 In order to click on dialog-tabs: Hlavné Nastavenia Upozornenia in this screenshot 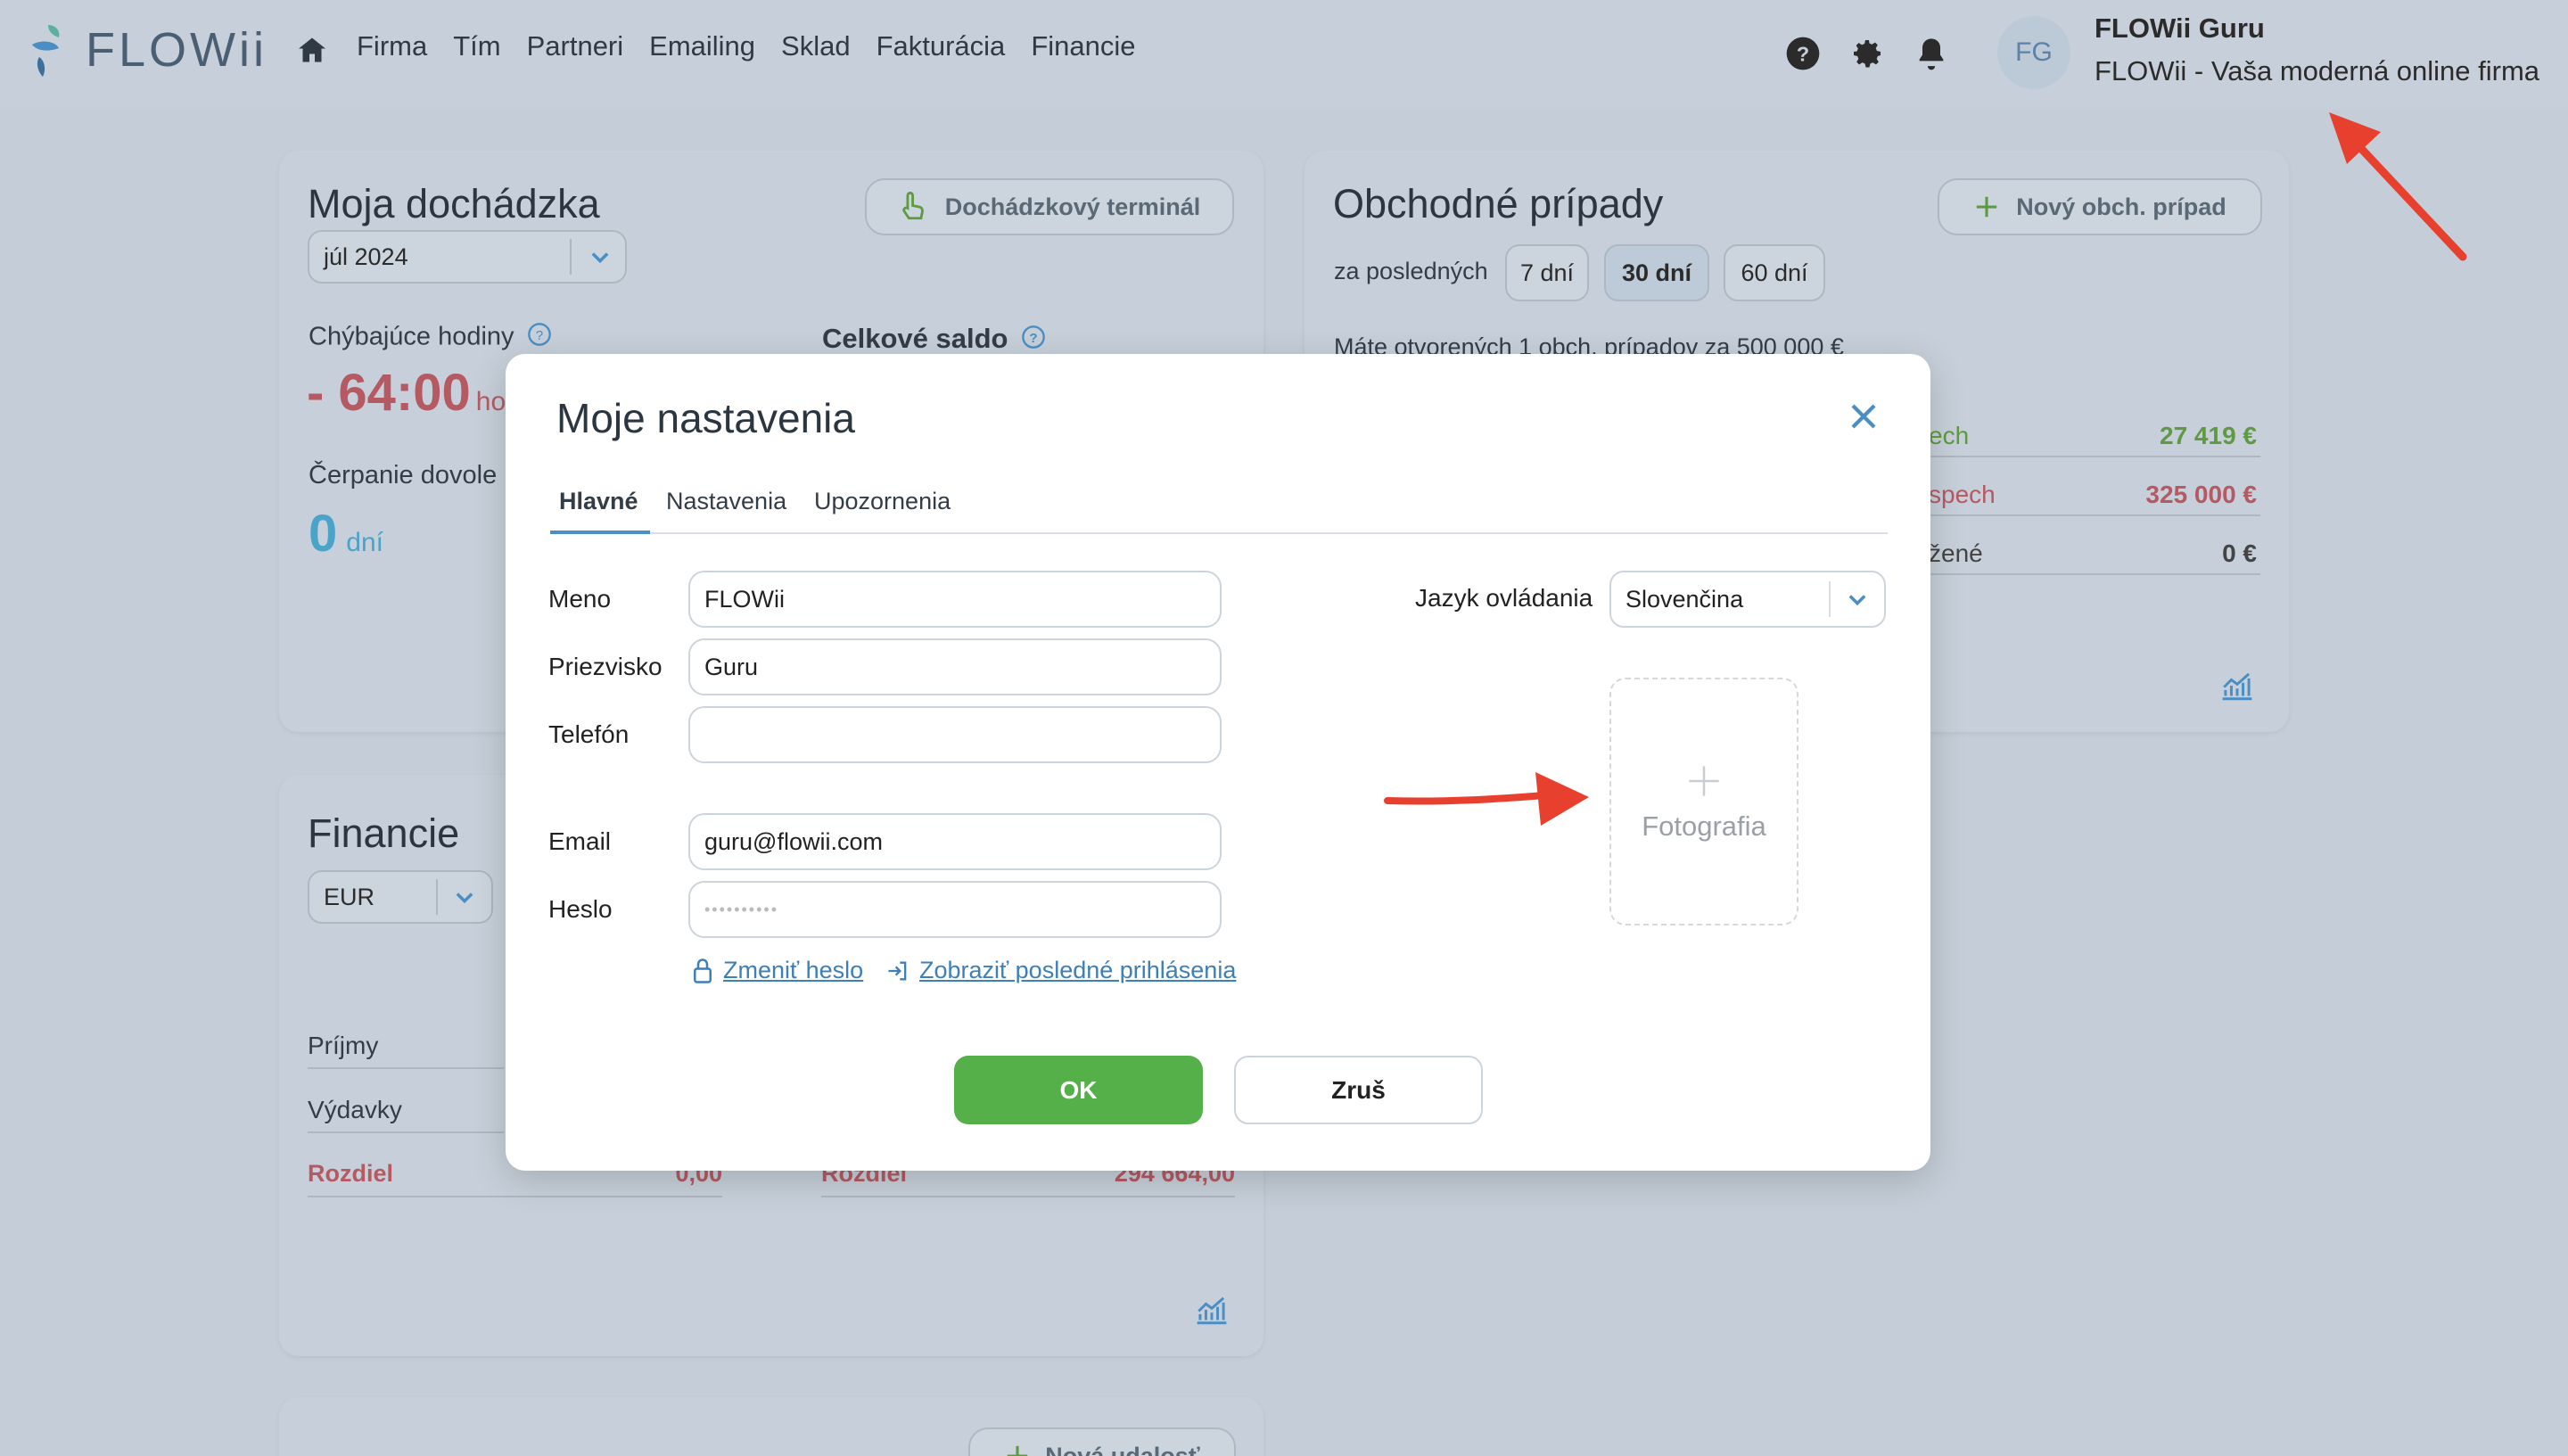, I will do `click(1219, 511)`.